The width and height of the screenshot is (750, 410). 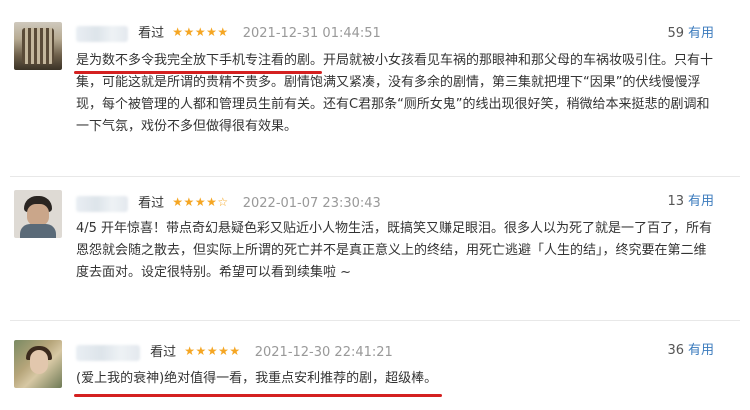 What do you see at coordinates (200, 202) in the screenshot?
I see `rating-stars: ★★★★☆` at bounding box center [200, 202].